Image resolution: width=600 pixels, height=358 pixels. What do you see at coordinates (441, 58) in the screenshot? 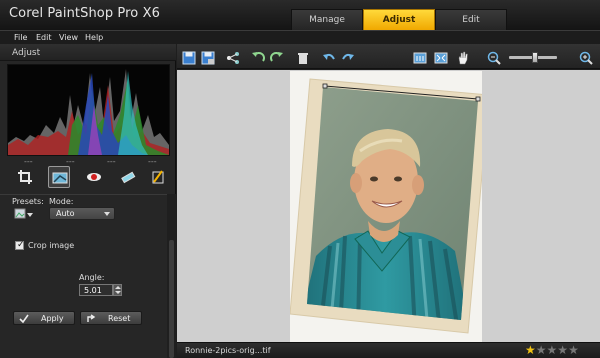
I see `fit-window-icon` at bounding box center [441, 58].